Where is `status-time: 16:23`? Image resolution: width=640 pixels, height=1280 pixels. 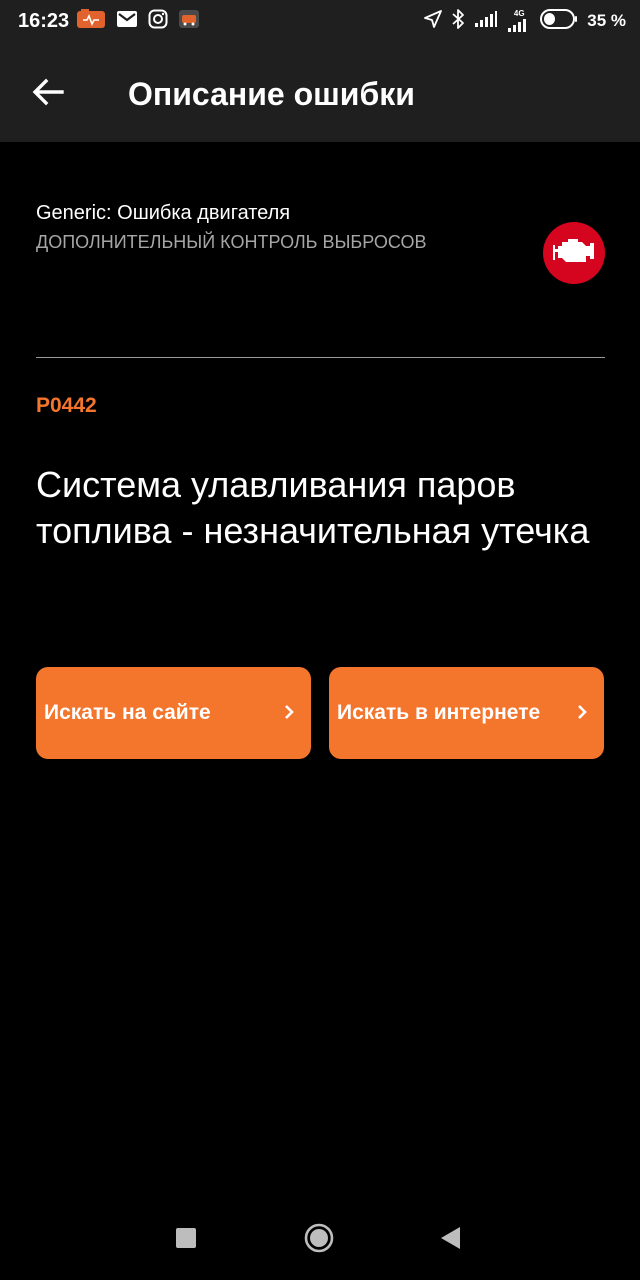
status-time: 16:23 is located at coordinates (44, 21).